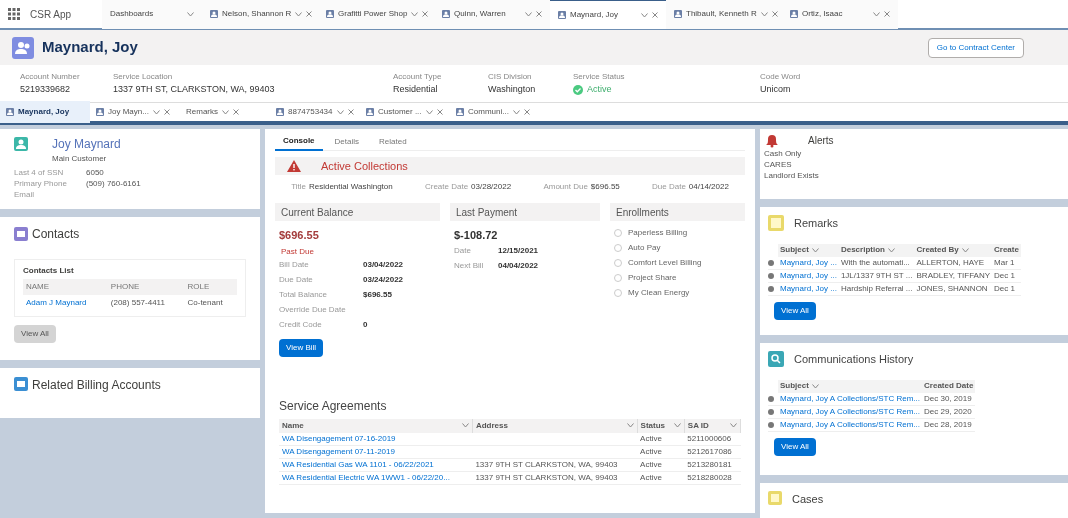 This screenshot has width=1068, height=518. I want to click on column-header: Created Date, so click(949, 386).